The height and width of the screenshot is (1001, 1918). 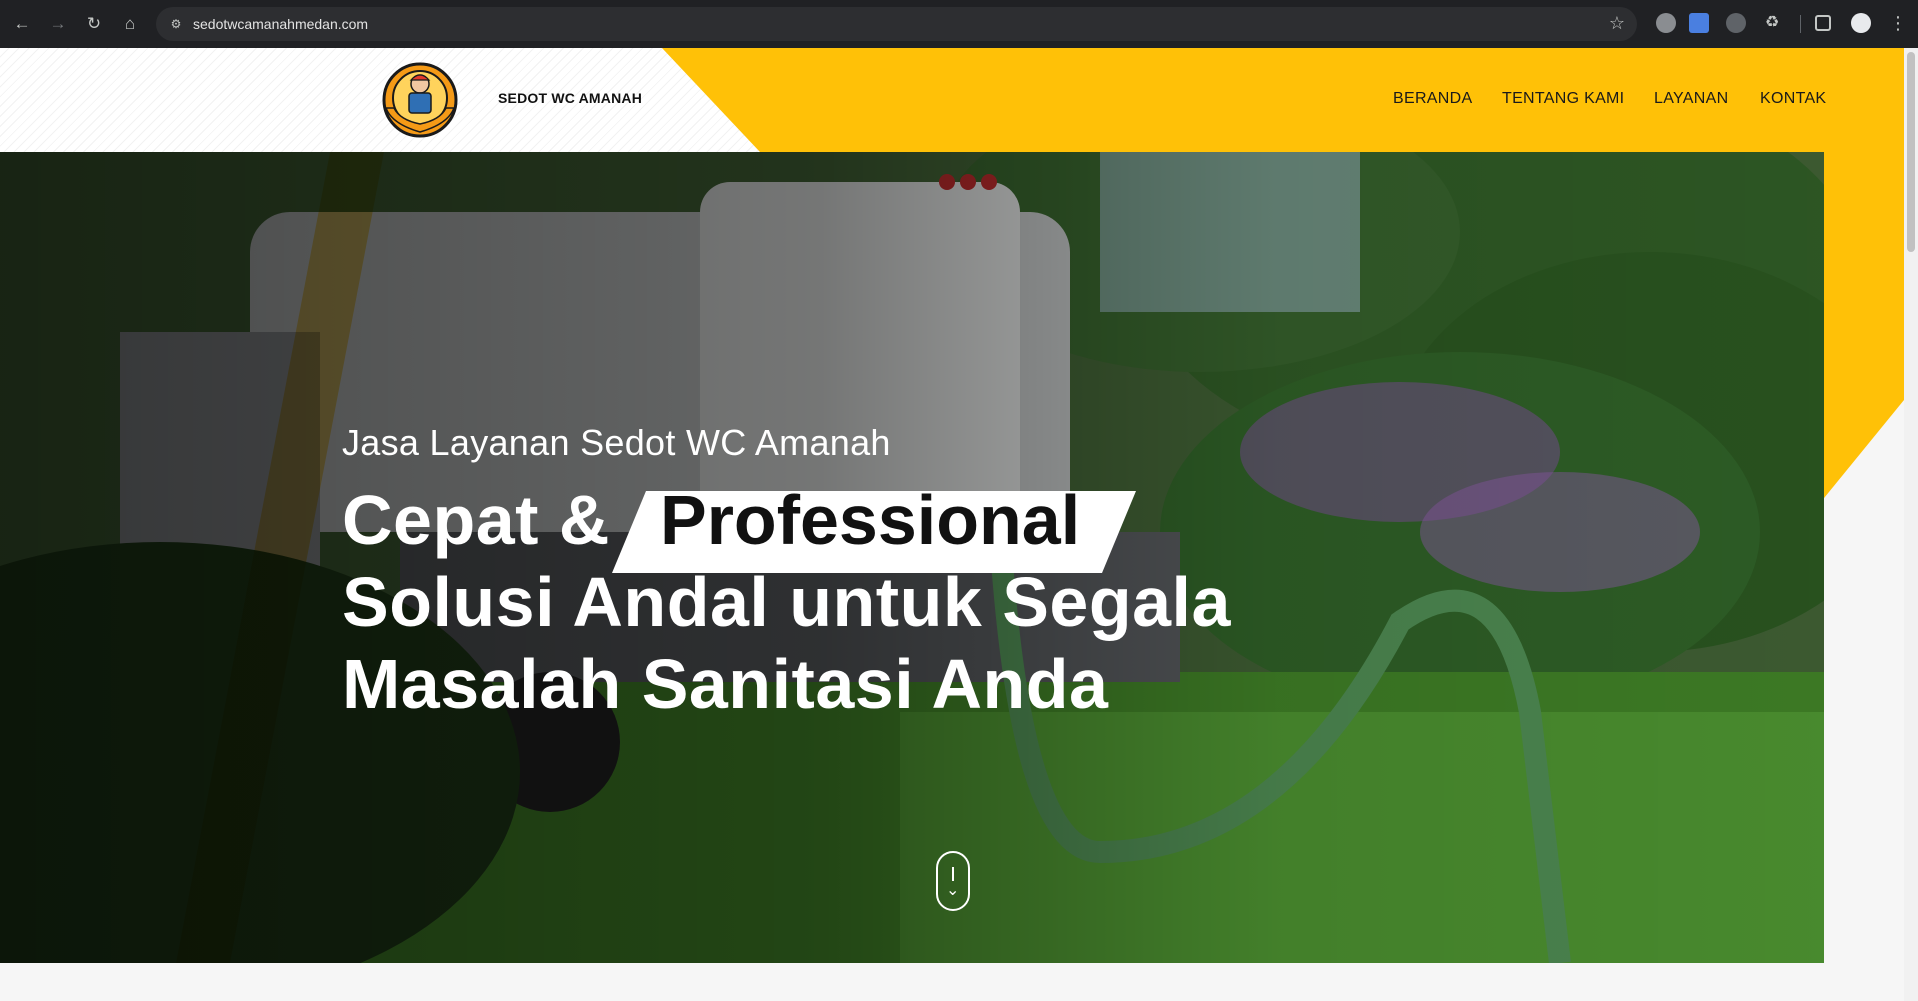 What do you see at coordinates (58, 24) in the screenshot?
I see `forward-arrow-icon: →` at bounding box center [58, 24].